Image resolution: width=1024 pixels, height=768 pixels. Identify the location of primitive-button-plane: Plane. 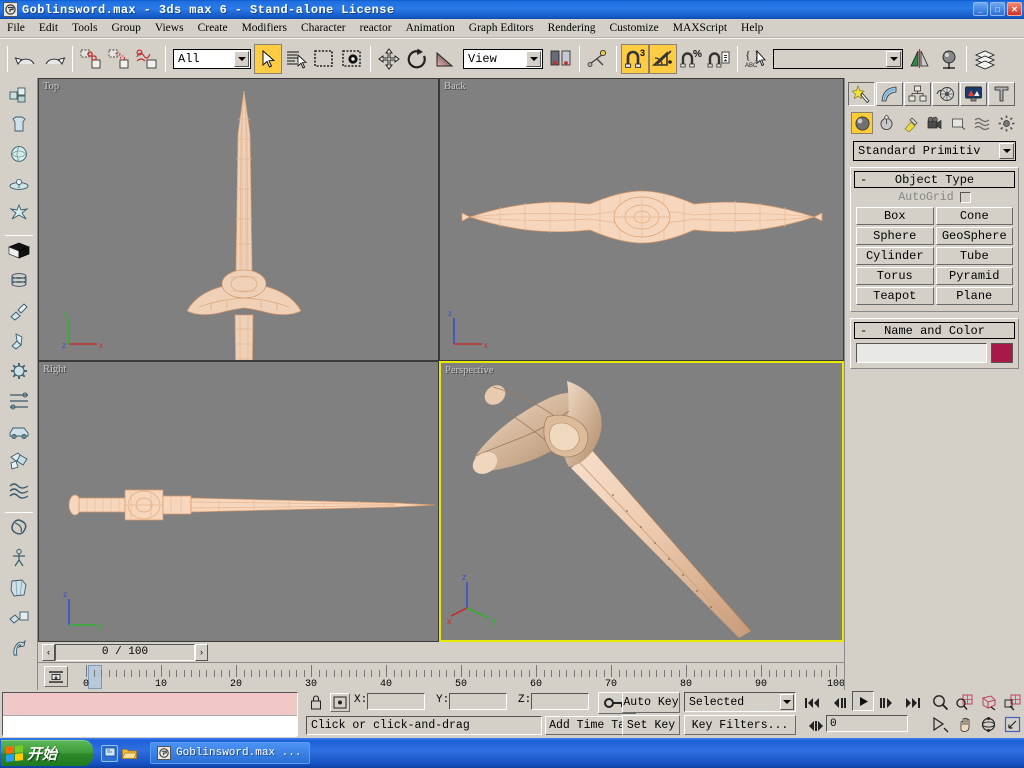
(974, 296).